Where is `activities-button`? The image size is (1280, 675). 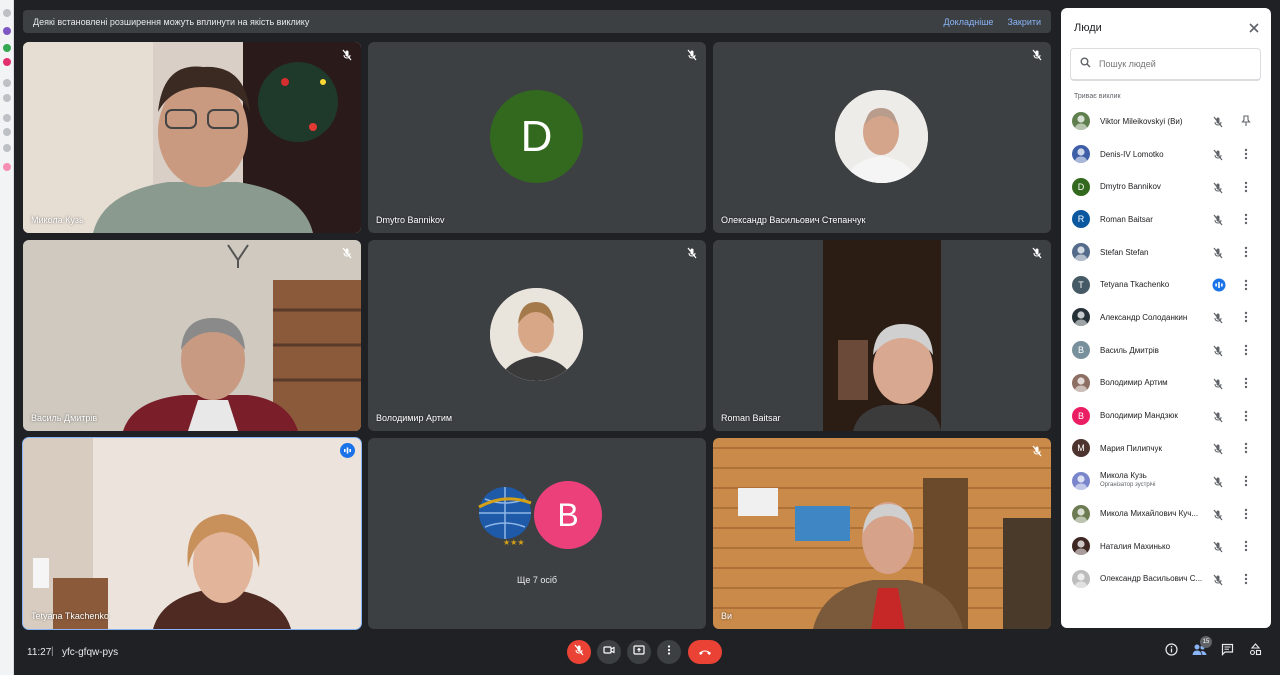 activities-button is located at coordinates (1255, 652).